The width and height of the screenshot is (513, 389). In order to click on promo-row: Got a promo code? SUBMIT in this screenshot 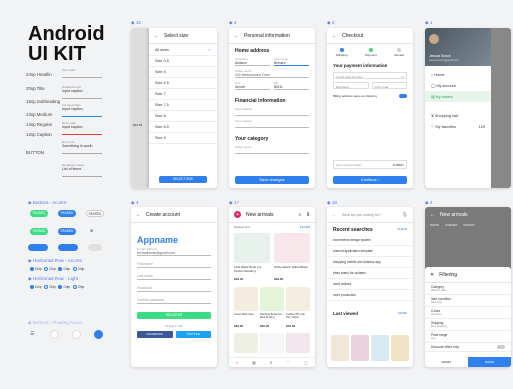, I will do `click(370, 164)`.